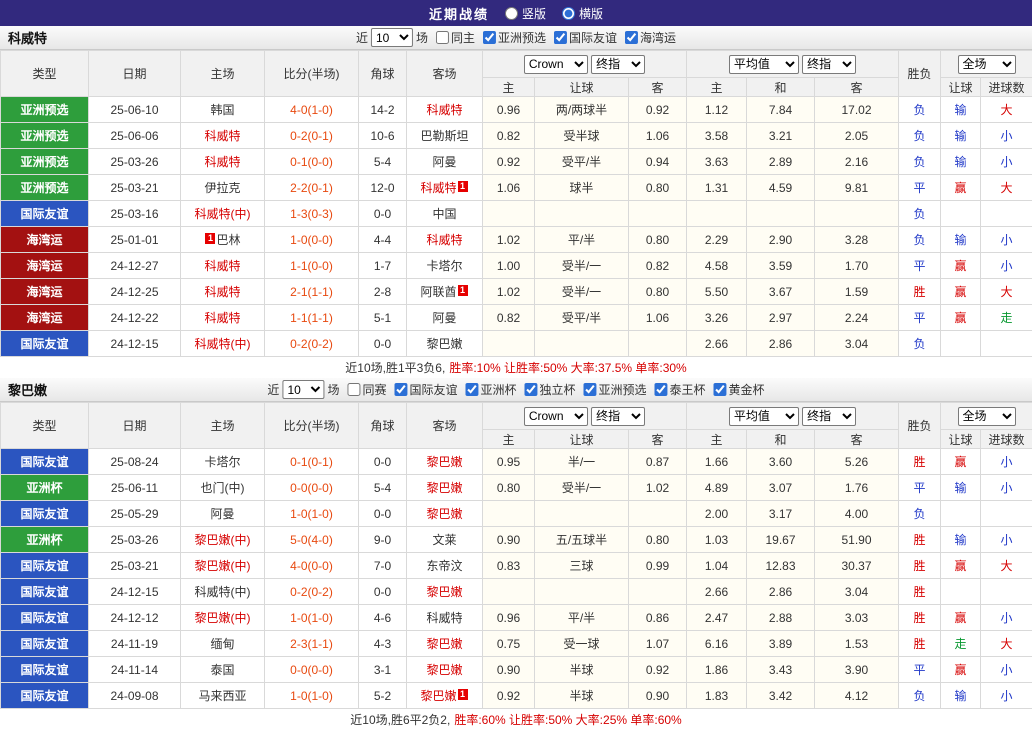  Describe the element at coordinates (311, 213) in the screenshot. I see `score-cell: 1-3(0-3)` at that location.